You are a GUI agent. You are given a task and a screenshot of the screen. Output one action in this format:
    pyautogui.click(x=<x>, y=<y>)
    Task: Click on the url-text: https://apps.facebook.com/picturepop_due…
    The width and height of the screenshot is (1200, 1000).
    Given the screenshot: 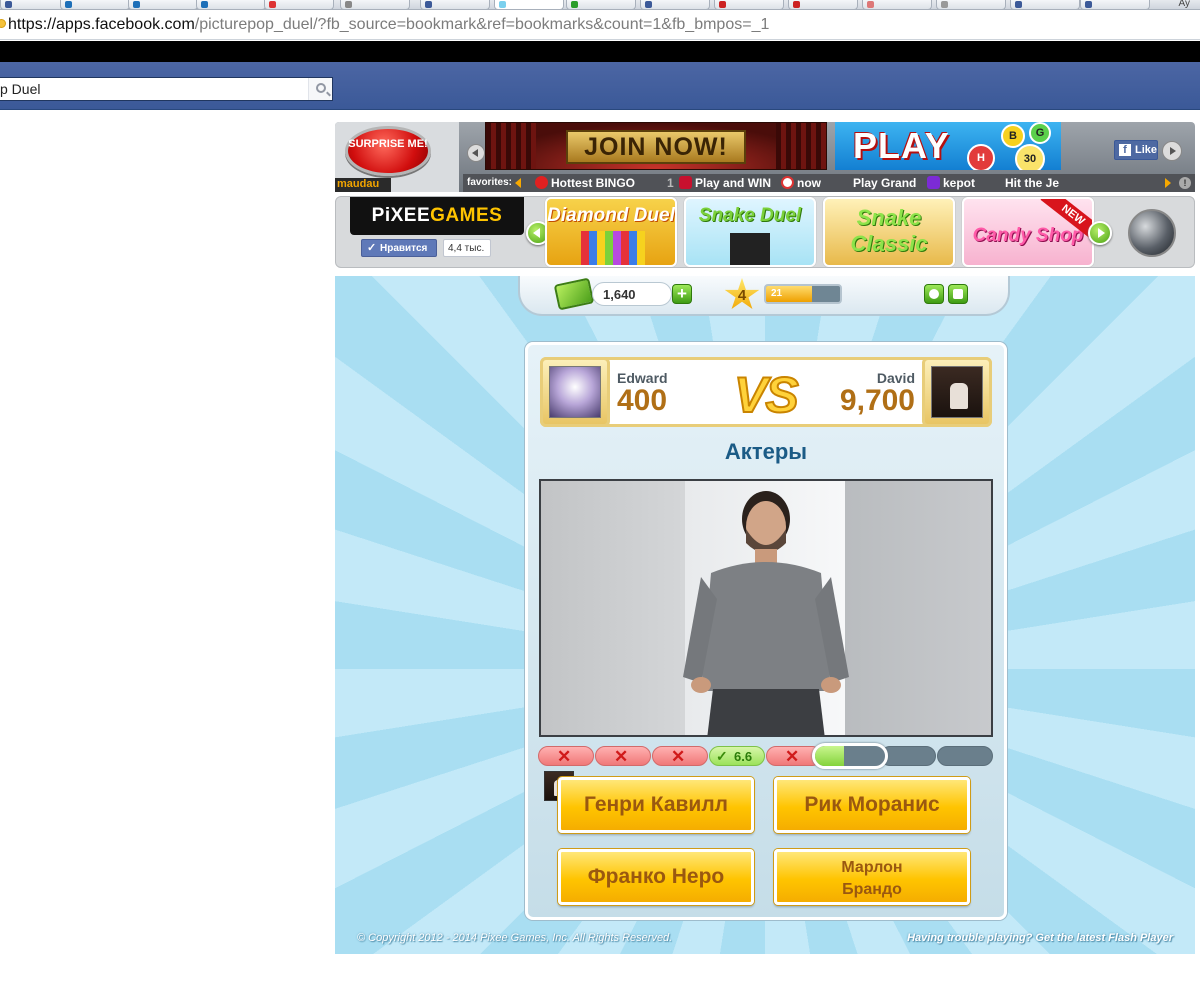 What is the action you would take?
    pyautogui.click(x=388, y=25)
    